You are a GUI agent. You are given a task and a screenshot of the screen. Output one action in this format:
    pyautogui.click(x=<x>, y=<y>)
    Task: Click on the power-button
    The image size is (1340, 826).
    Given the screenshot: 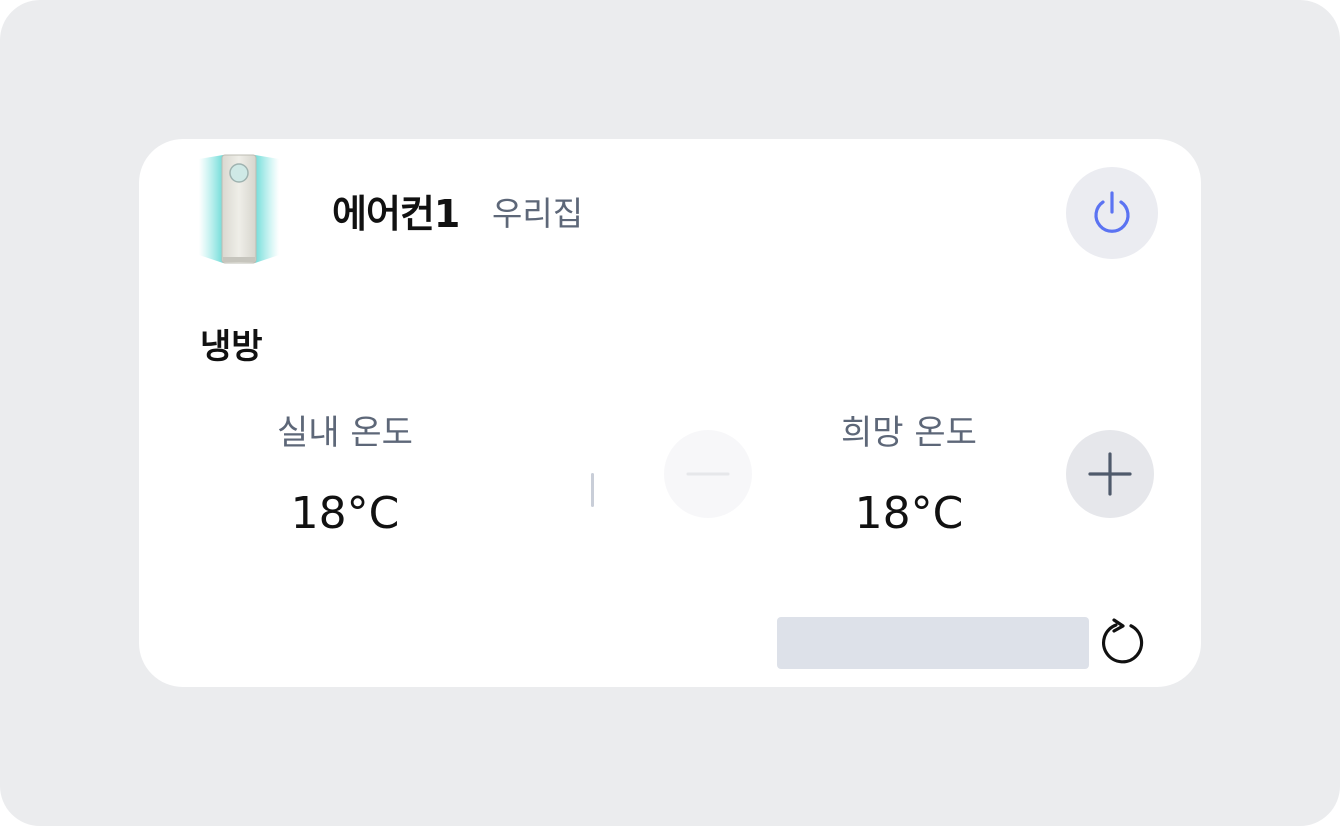 What is the action you would take?
    pyautogui.click(x=1112, y=213)
    